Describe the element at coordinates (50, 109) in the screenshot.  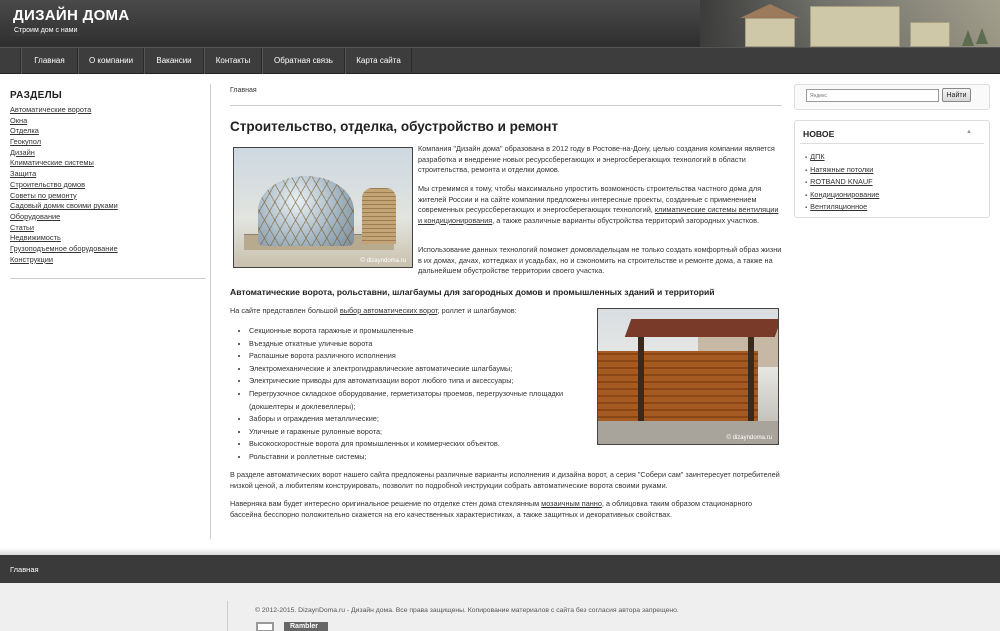
I see `sidebar-item-gates: Автоматические ворота` at that location.